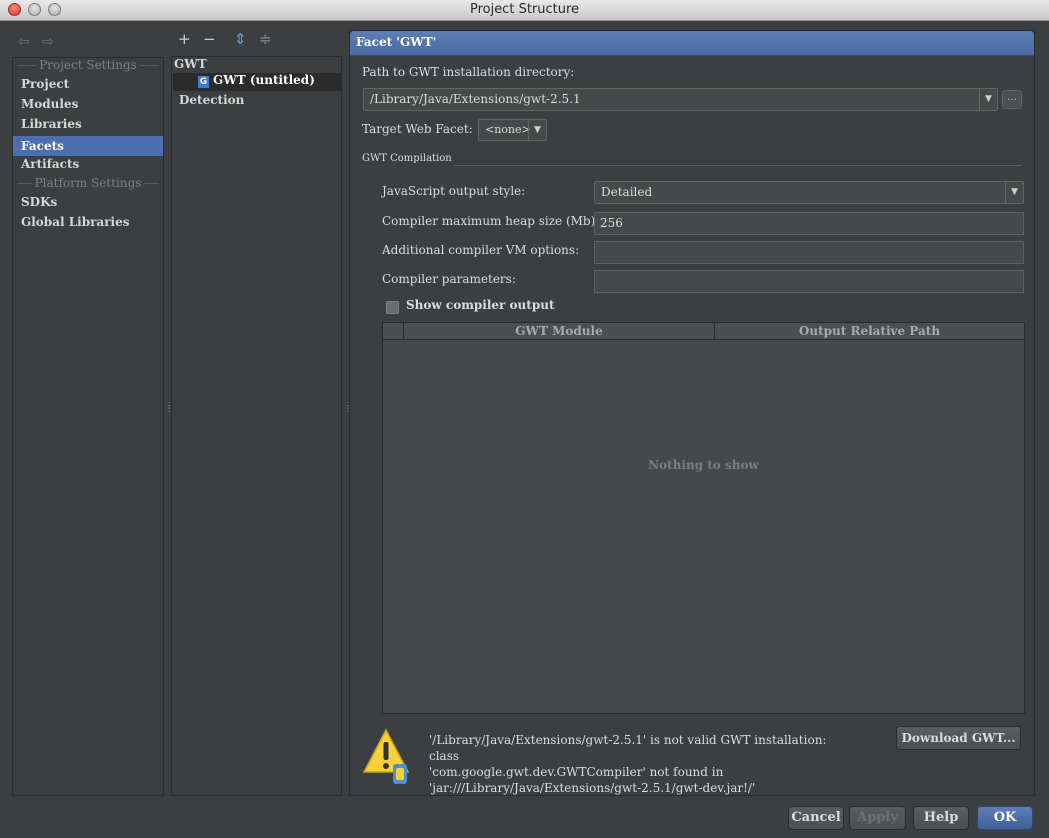 This screenshot has width=1049, height=838. What do you see at coordinates (88, 146) in the screenshot?
I see `sidebar-item-facets: Facets` at bounding box center [88, 146].